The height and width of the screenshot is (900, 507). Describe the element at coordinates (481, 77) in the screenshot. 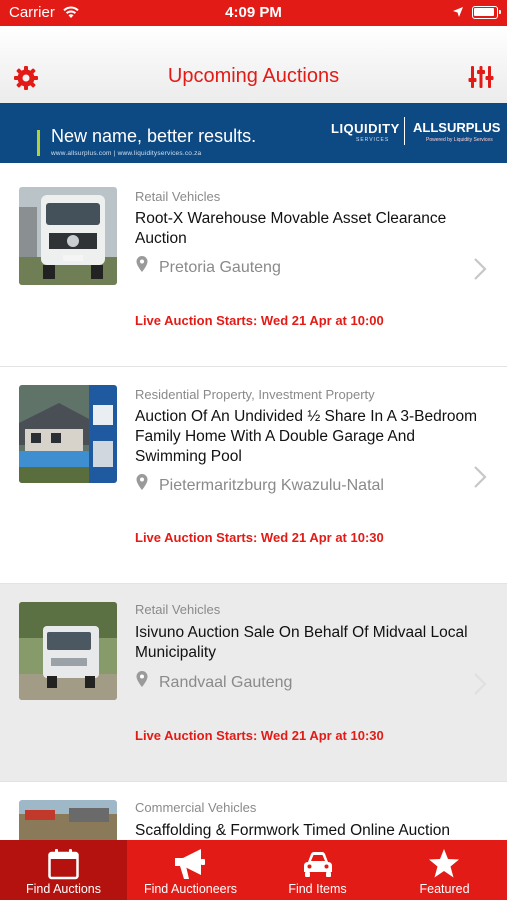

I see `filter-sliders-icon` at that location.